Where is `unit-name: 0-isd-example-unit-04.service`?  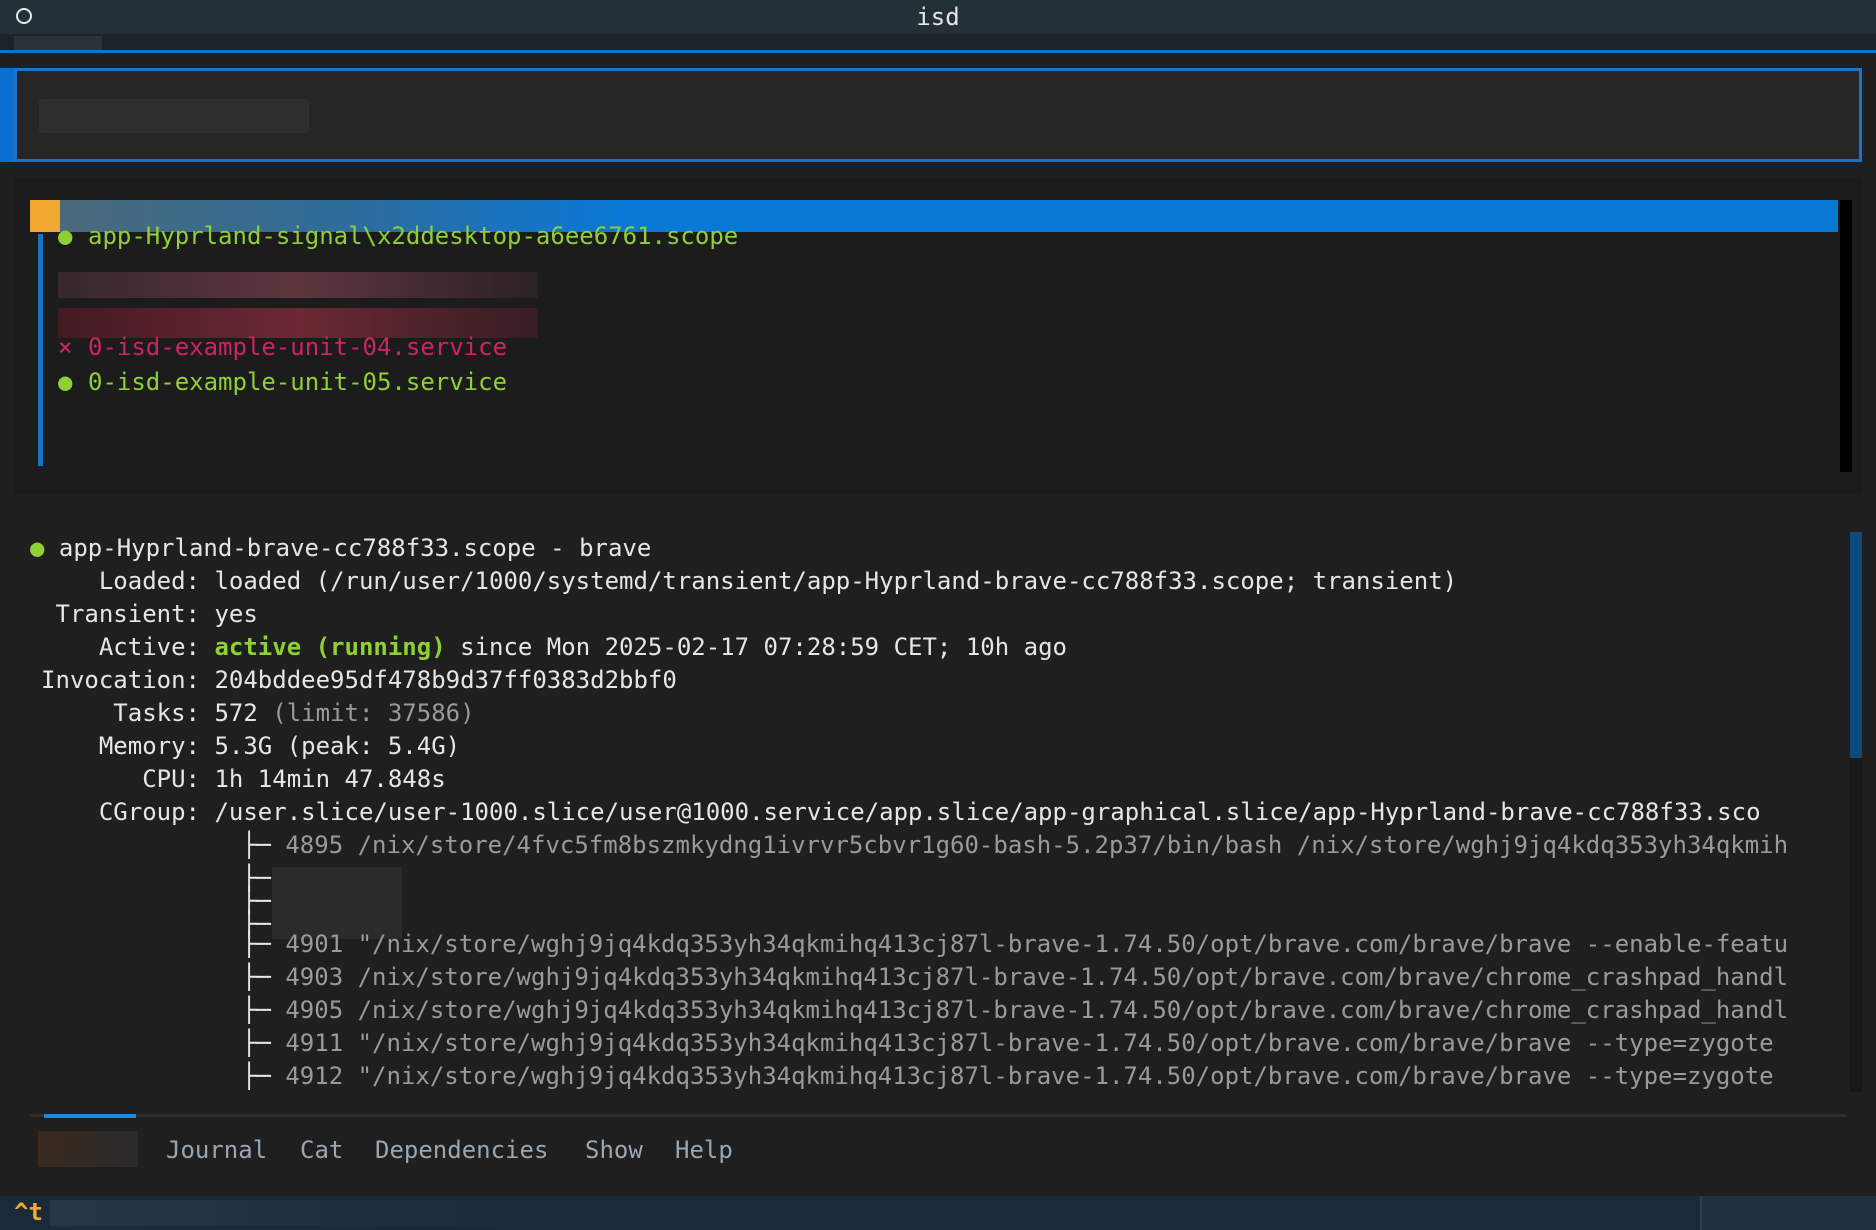 unit-name: 0-isd-example-unit-04.service is located at coordinates (298, 347).